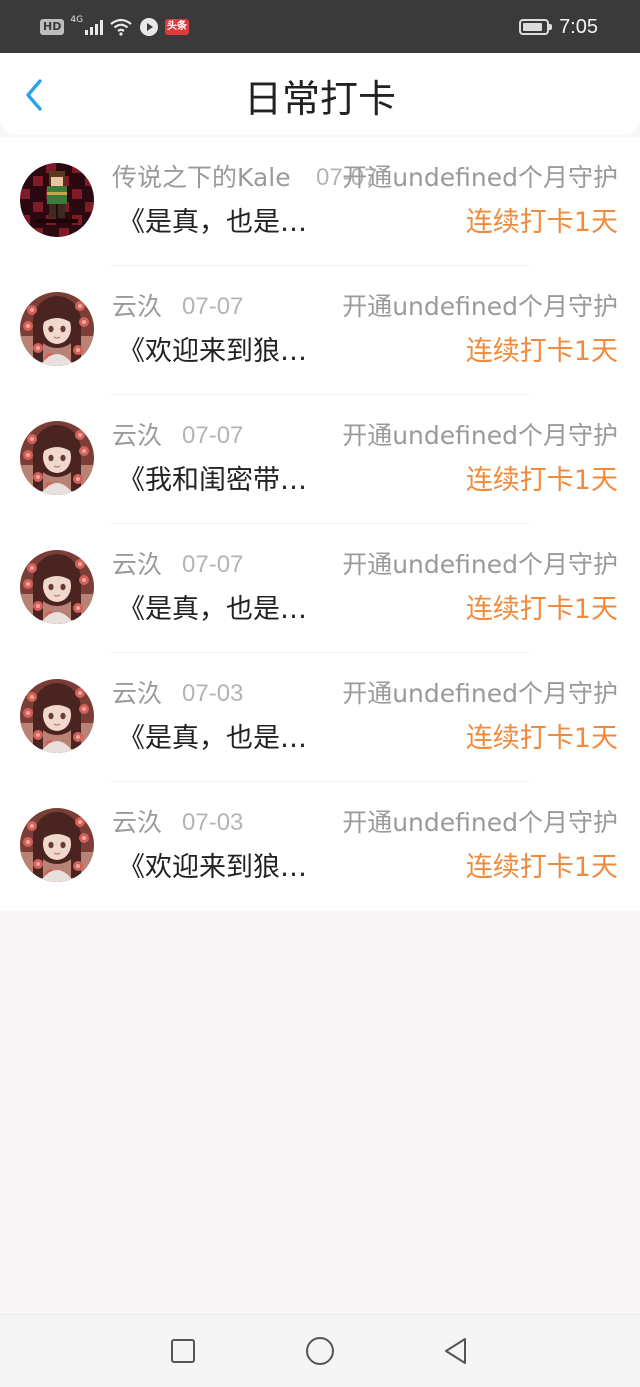 This screenshot has height=1387, width=640. I want to click on page-title: 日常打卡, so click(319, 99).